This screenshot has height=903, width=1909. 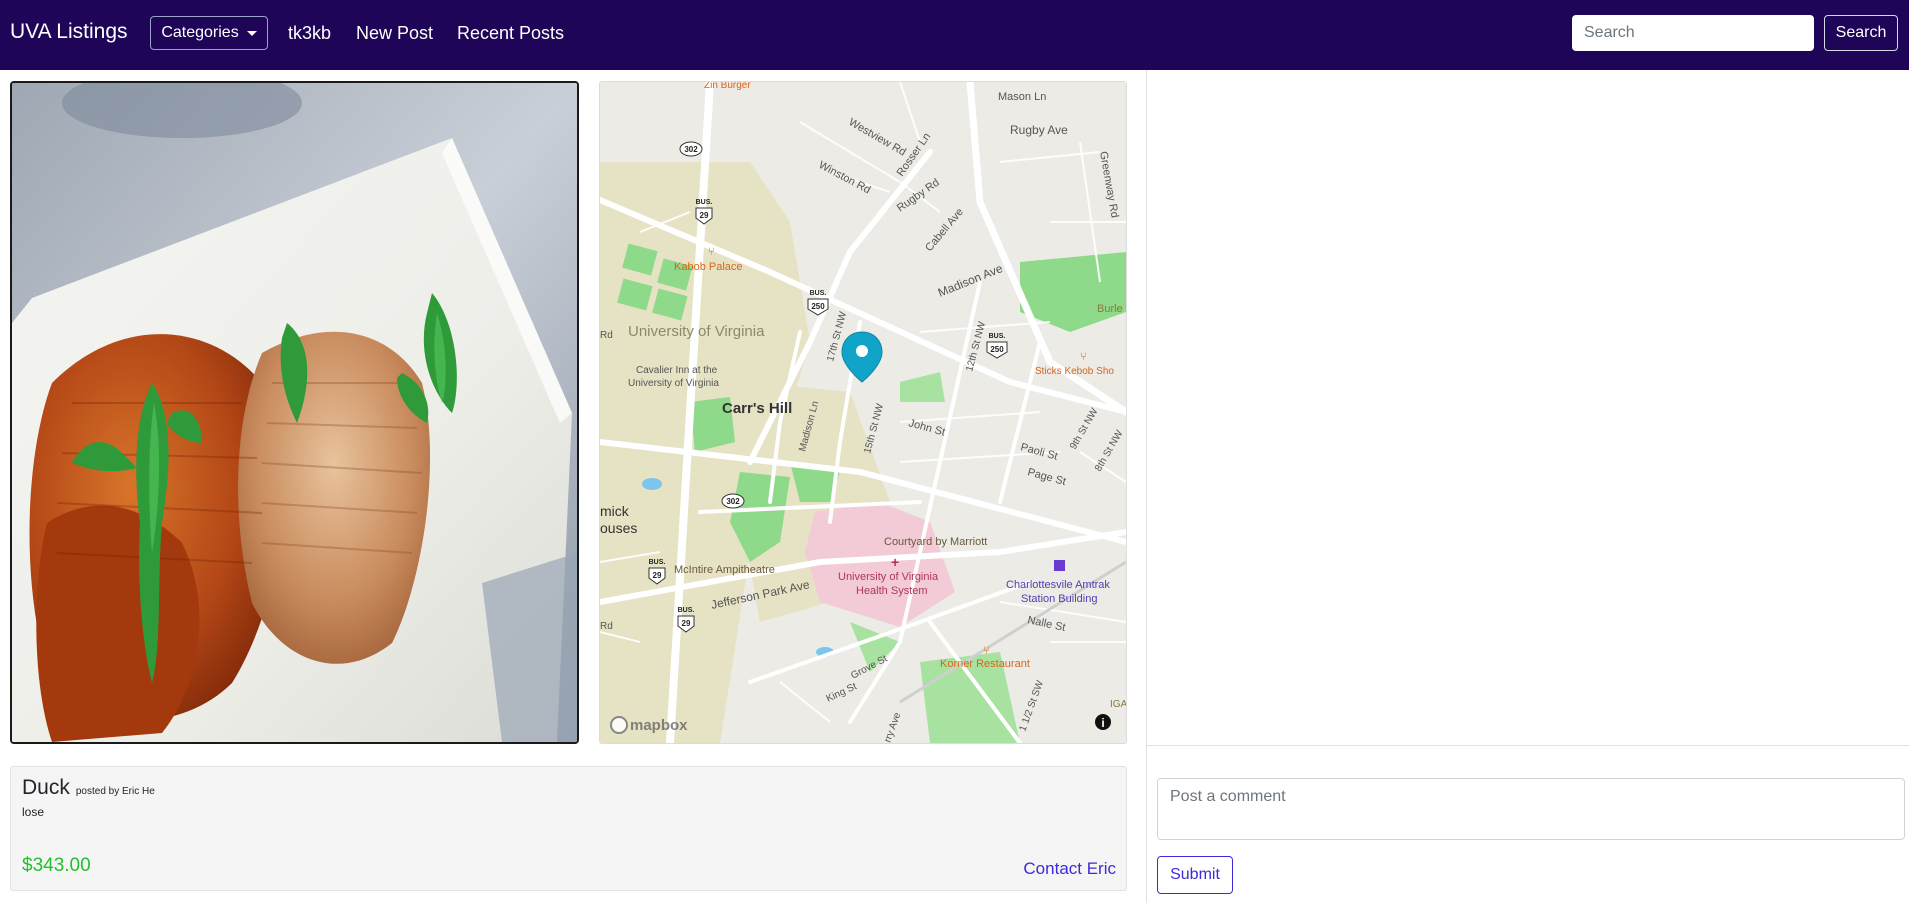 I want to click on comments-divider, so click(x=1528, y=745).